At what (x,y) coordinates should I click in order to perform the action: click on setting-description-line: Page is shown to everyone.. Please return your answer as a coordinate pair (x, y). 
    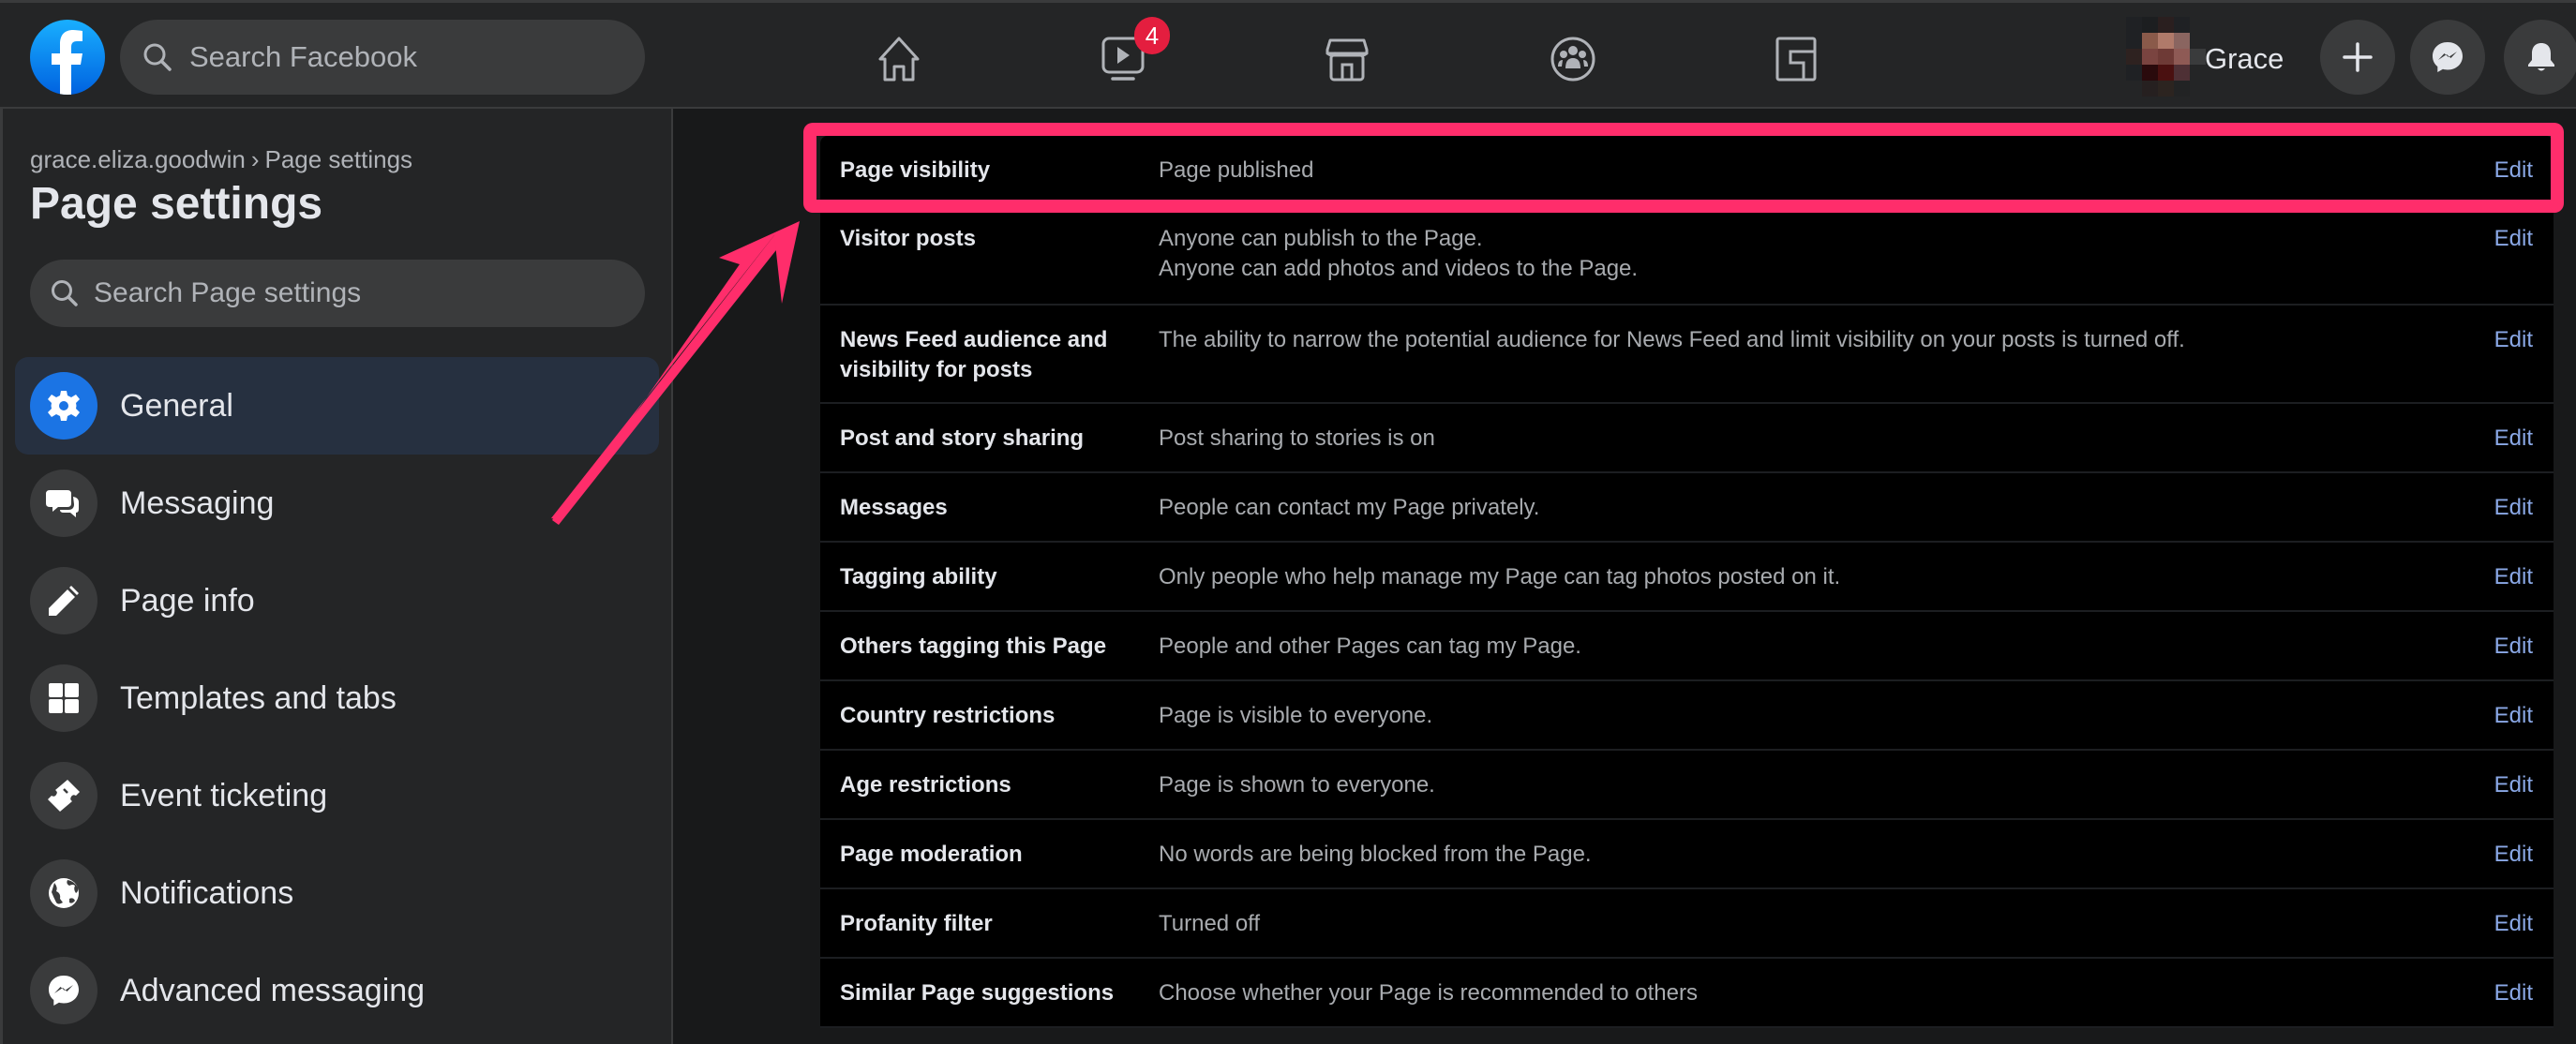
    Looking at the image, I should click on (1297, 785).